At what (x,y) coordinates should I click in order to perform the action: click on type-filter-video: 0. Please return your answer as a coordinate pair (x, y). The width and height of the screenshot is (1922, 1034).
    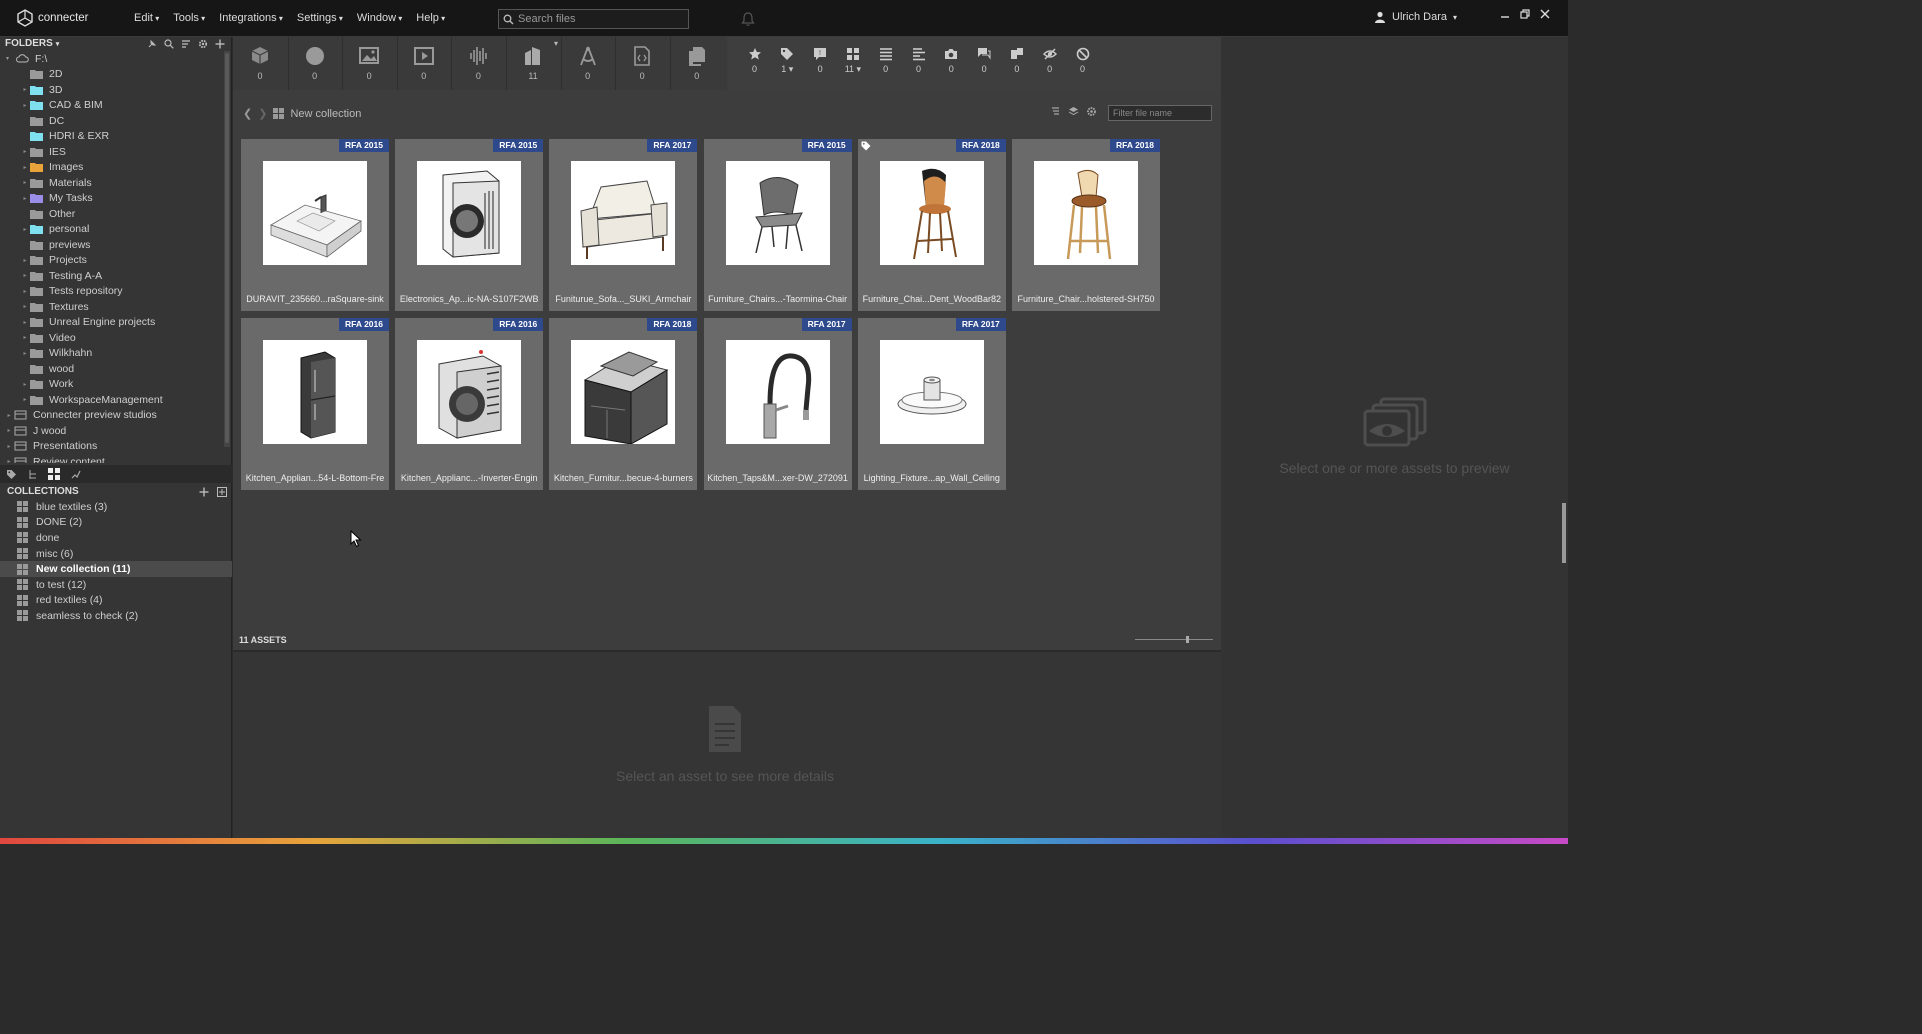
    Looking at the image, I should click on (424, 63).